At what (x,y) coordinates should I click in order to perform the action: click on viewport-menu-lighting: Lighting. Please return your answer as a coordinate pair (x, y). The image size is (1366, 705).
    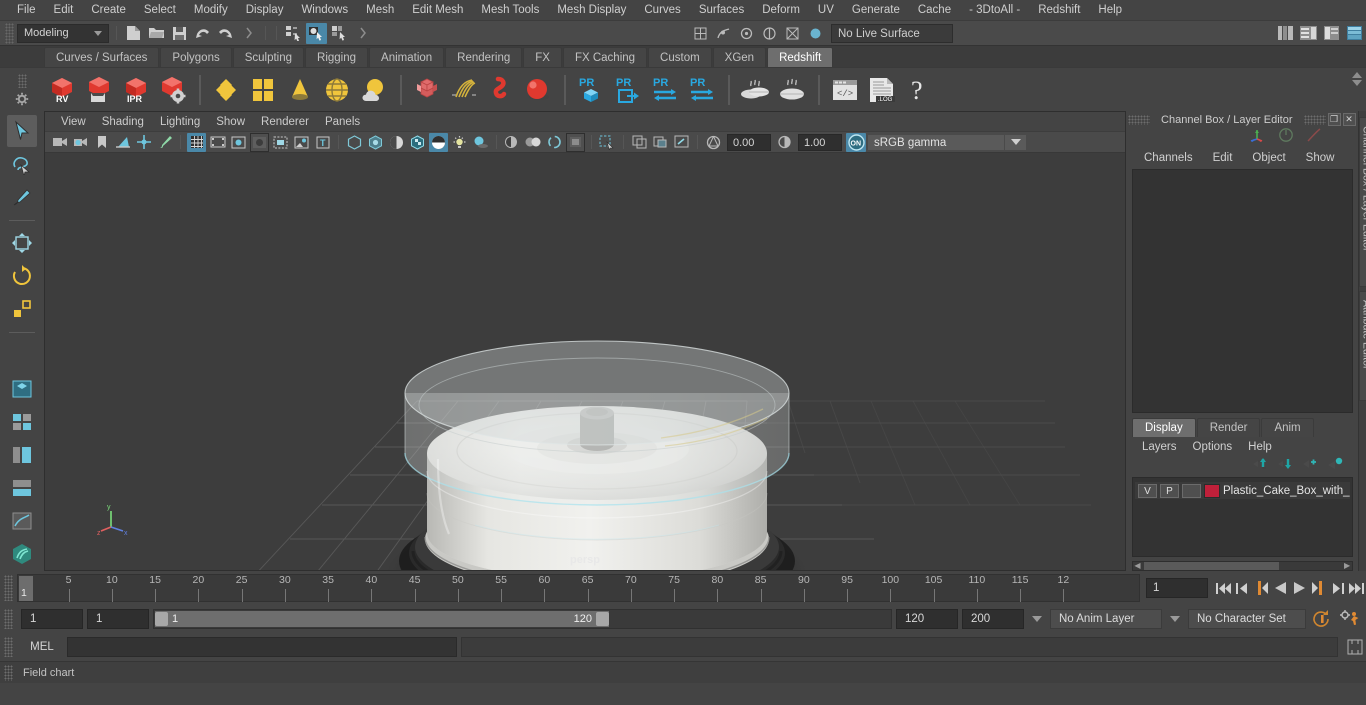
    Looking at the image, I should click on (180, 122).